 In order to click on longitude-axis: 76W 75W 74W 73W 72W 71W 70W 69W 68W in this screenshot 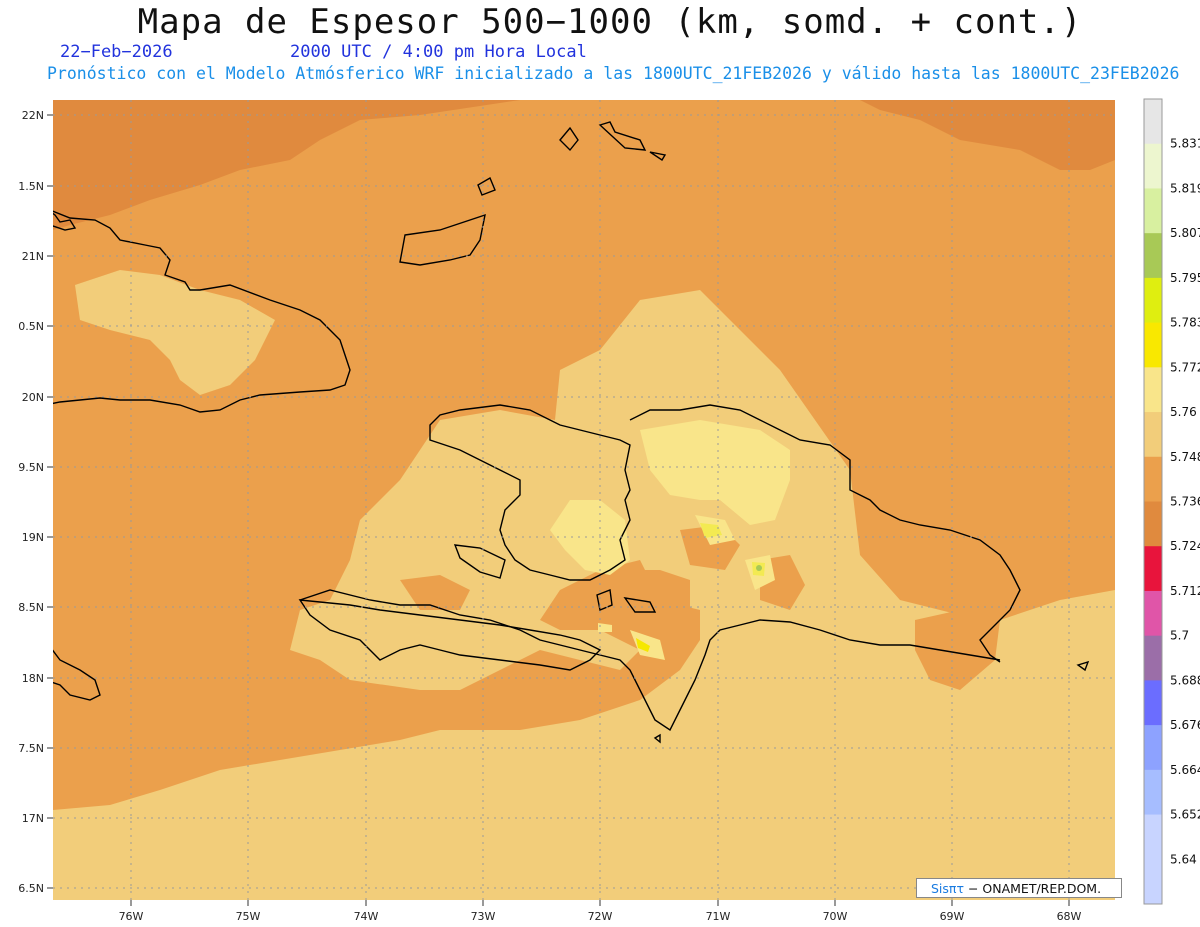, I will do `click(600, 911)`.